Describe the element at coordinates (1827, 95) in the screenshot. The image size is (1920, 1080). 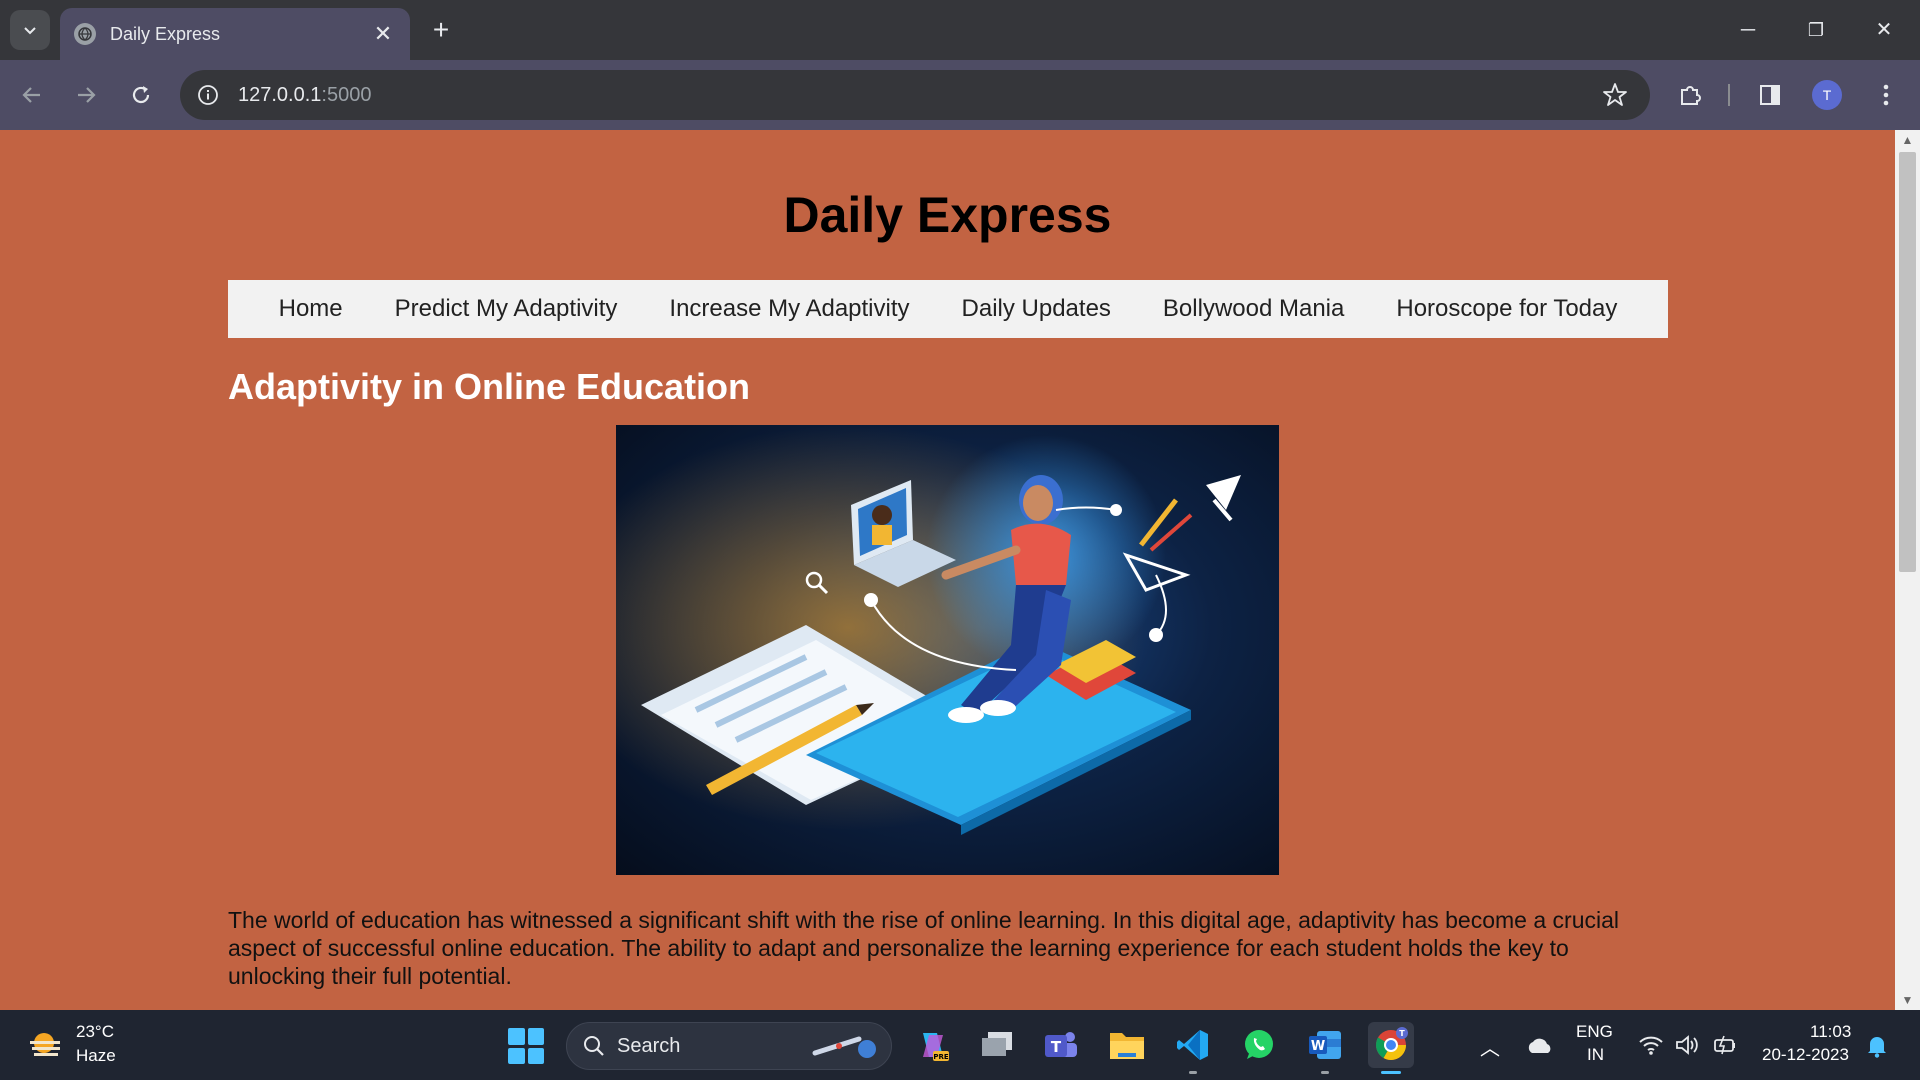
I see `profile-avatar: T` at that location.